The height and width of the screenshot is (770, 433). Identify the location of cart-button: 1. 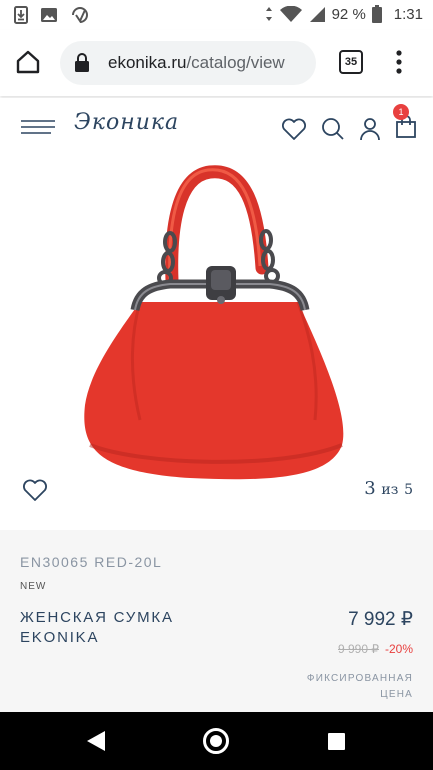
(405, 123).